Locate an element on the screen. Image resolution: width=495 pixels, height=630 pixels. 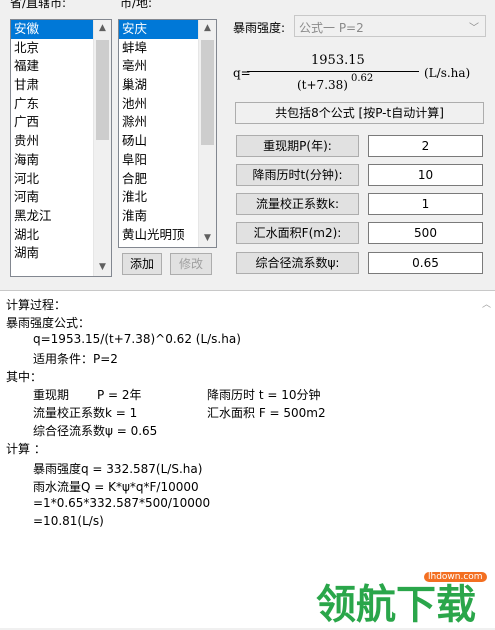
auto-calc-button: 共包括8个公式 [按P-t自动计算] is located at coordinates (359, 113).